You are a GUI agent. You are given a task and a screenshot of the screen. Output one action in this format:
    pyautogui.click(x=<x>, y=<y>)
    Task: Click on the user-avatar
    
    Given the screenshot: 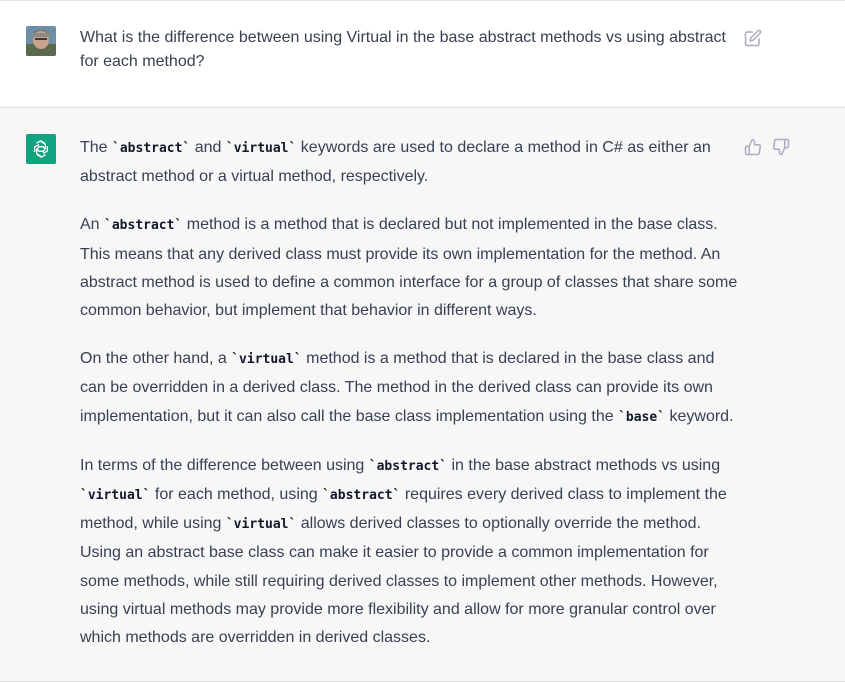 What is the action you would take?
    pyautogui.click(x=41, y=41)
    